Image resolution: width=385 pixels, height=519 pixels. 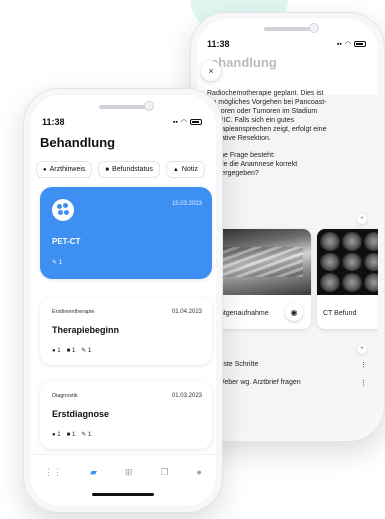 I want to click on card-meta: ✎ 1, so click(x=57, y=262).